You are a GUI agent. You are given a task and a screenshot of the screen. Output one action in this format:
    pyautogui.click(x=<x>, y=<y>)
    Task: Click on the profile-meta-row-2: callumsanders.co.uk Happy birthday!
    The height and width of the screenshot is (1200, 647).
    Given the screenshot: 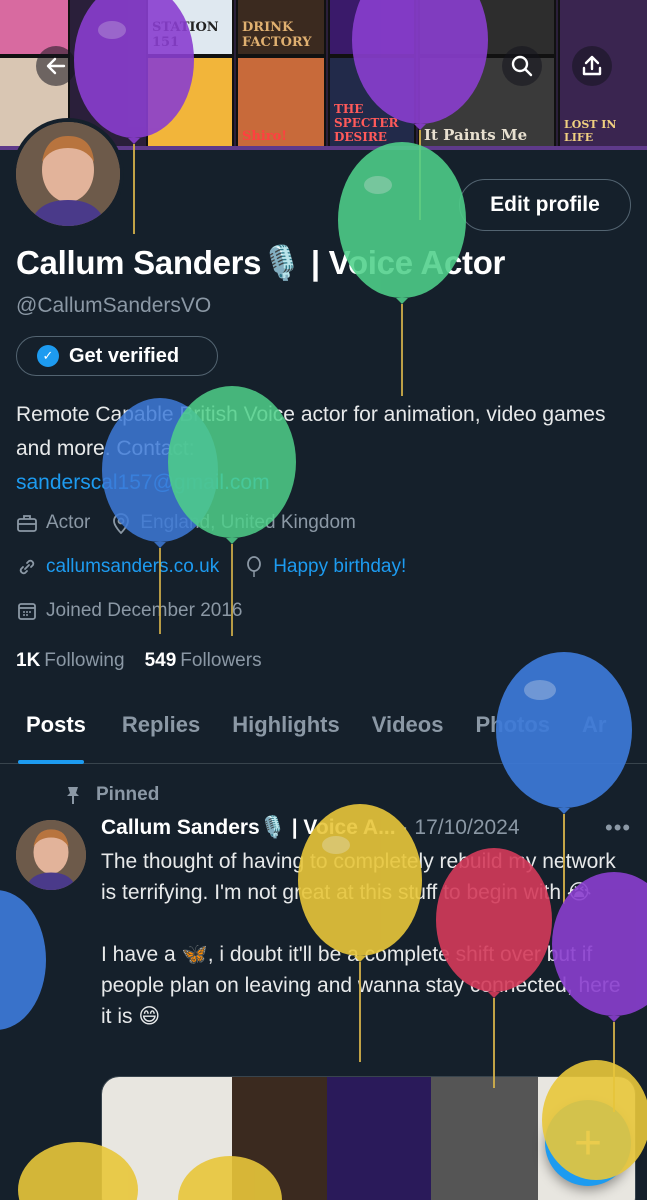 What is the action you would take?
    pyautogui.click(x=211, y=567)
    